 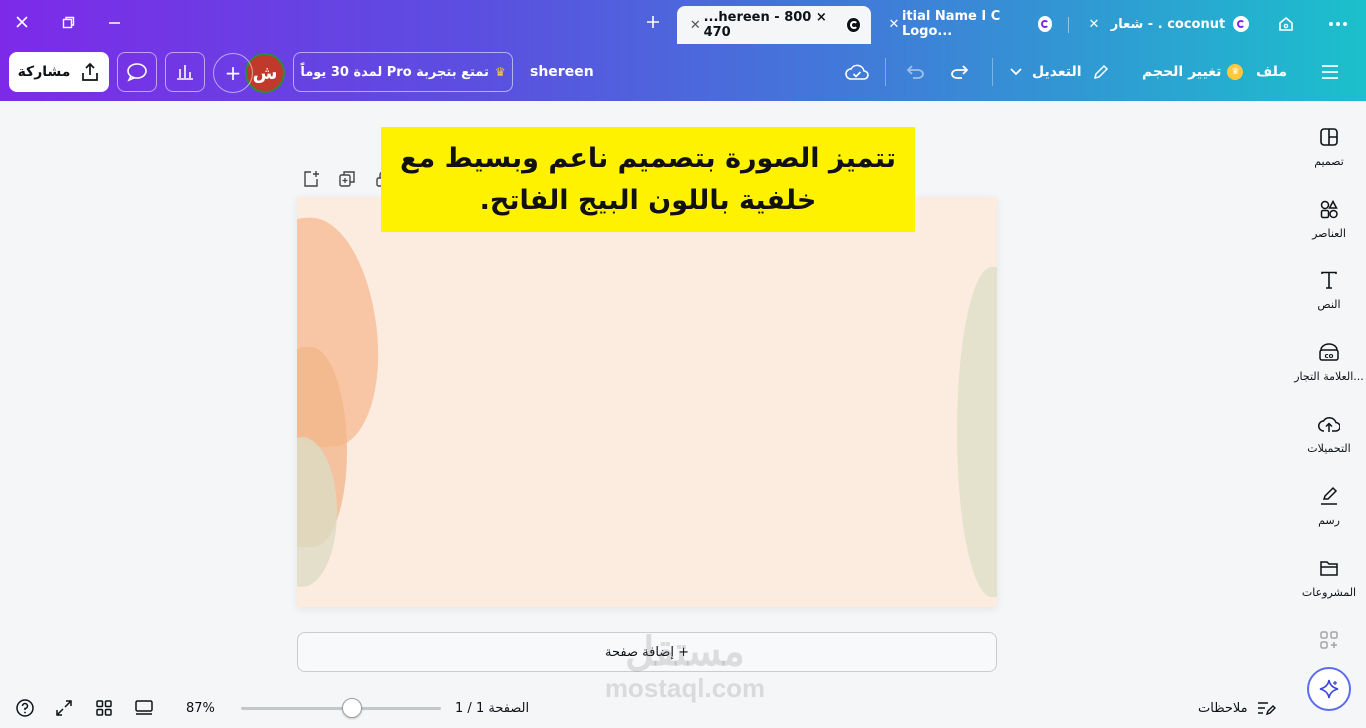 I want to click on sidebar-item-apps, so click(x=1329, y=640).